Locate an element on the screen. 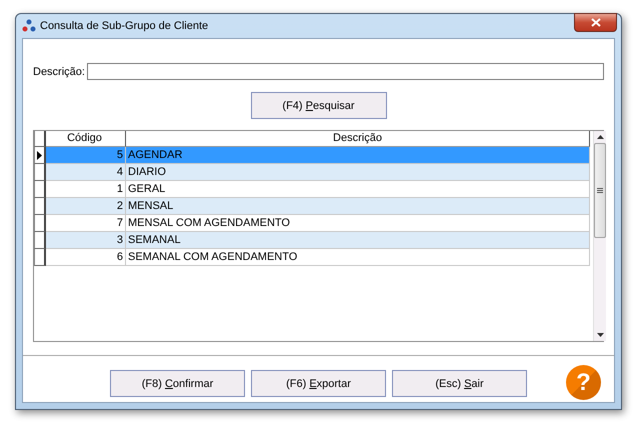  scroll-down-icon is located at coordinates (600, 335).